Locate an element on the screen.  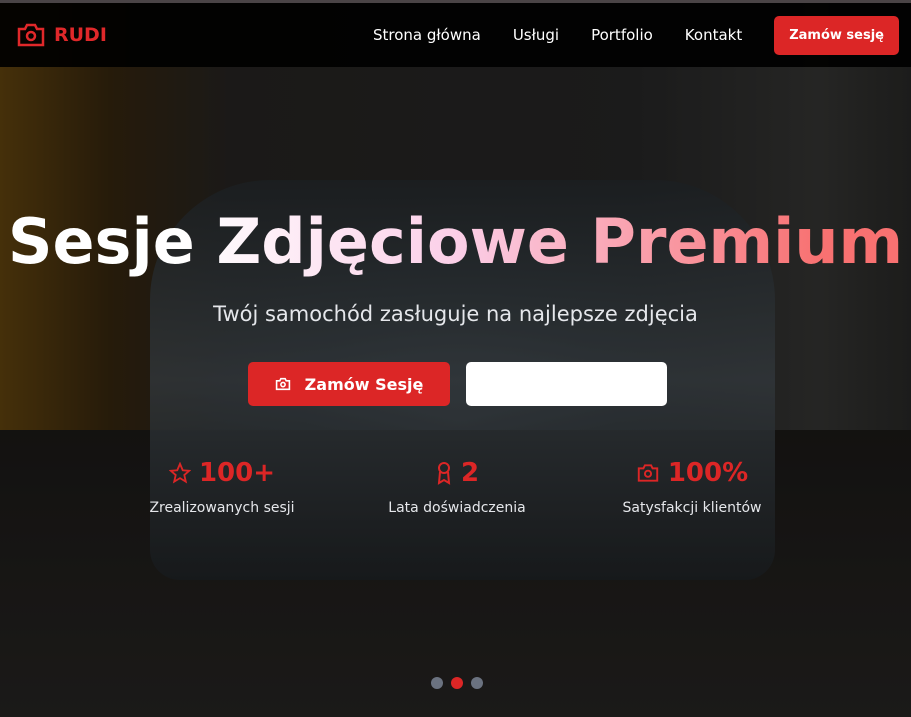
stat-sessions: 100+ Zrealizowanych sesji is located at coordinates (222, 487).